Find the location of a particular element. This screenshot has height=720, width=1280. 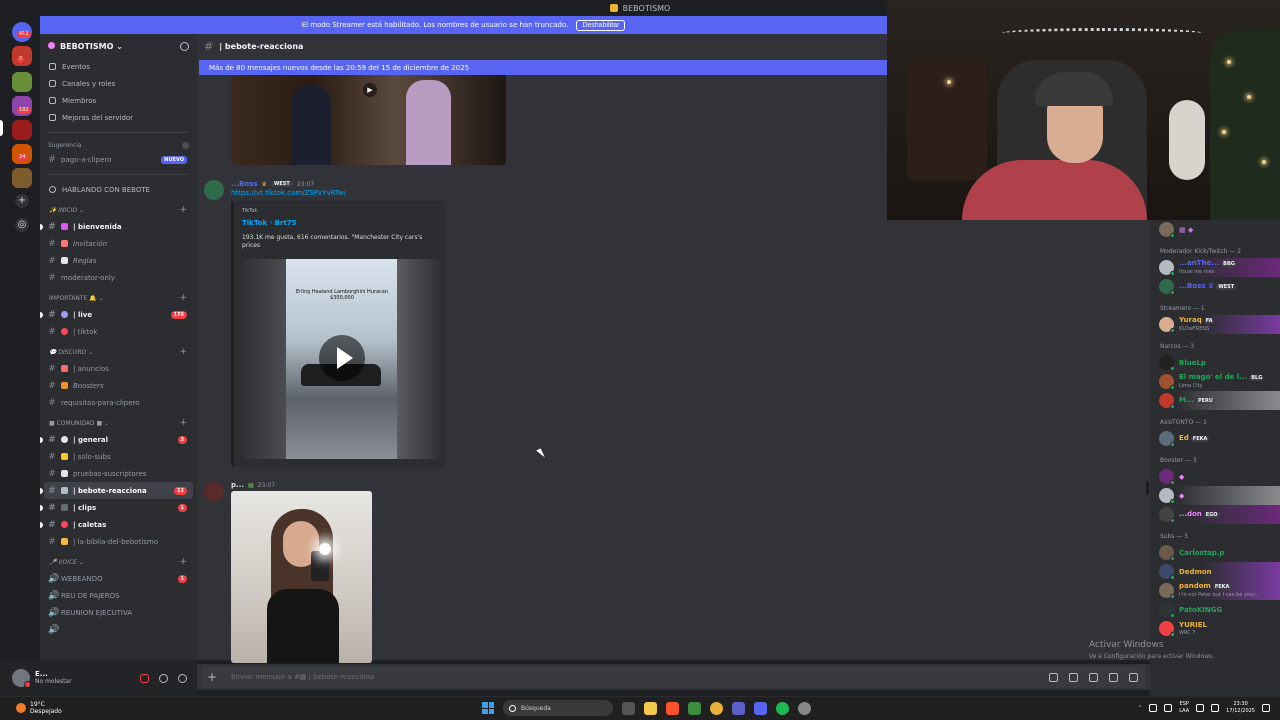

dismiss-icon is located at coordinates (185, 145).